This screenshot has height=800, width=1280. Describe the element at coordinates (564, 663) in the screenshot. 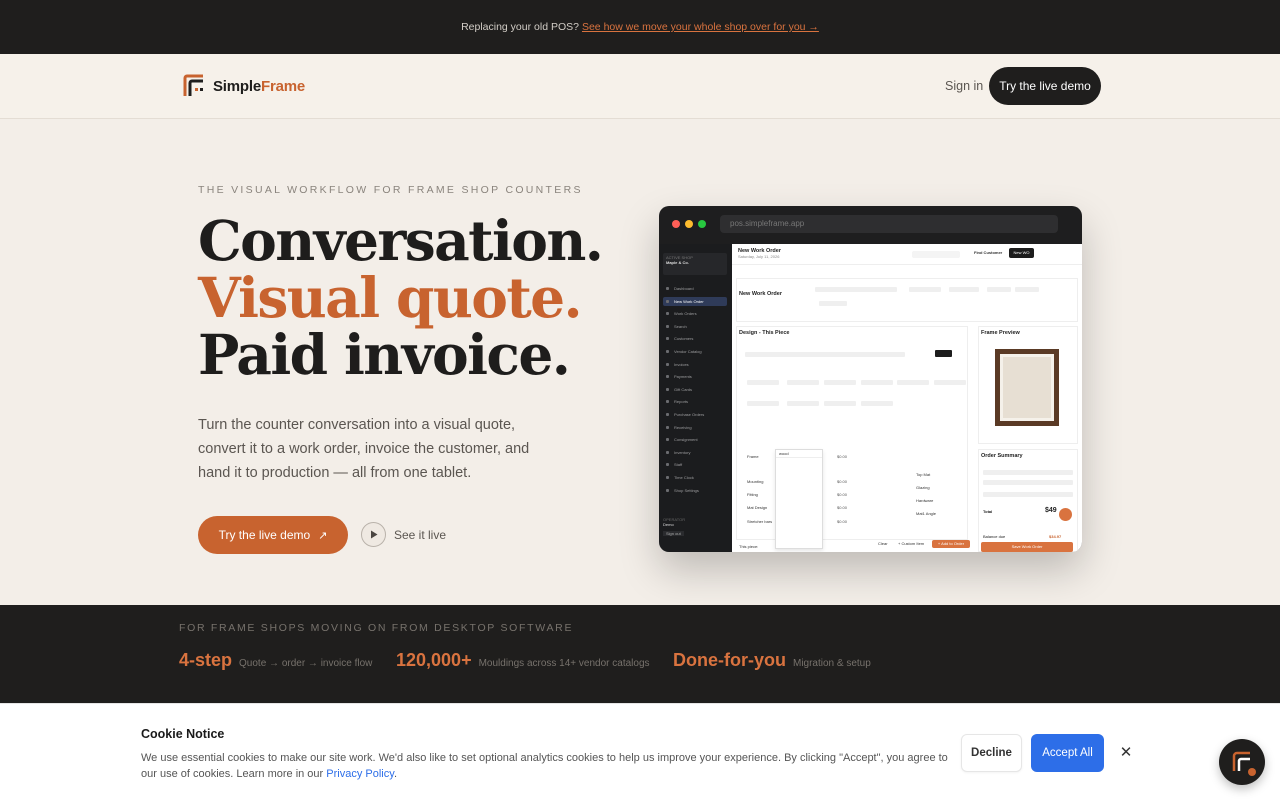

I see `stat-desc: Mouldings across 14+ vendor catalogs` at that location.